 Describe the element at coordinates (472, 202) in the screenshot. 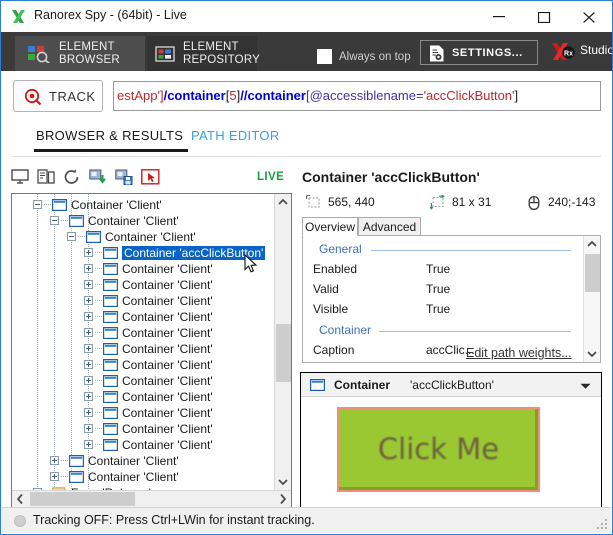

I see `metric-size-value: 81 x 31` at that location.